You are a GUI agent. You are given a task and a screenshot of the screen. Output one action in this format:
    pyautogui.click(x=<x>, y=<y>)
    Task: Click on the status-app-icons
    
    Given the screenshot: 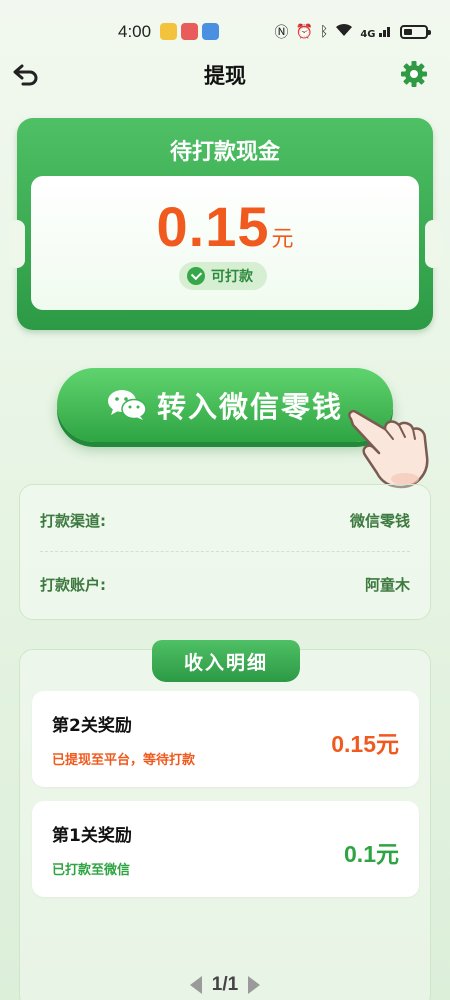 What is the action you would take?
    pyautogui.click(x=189, y=31)
    